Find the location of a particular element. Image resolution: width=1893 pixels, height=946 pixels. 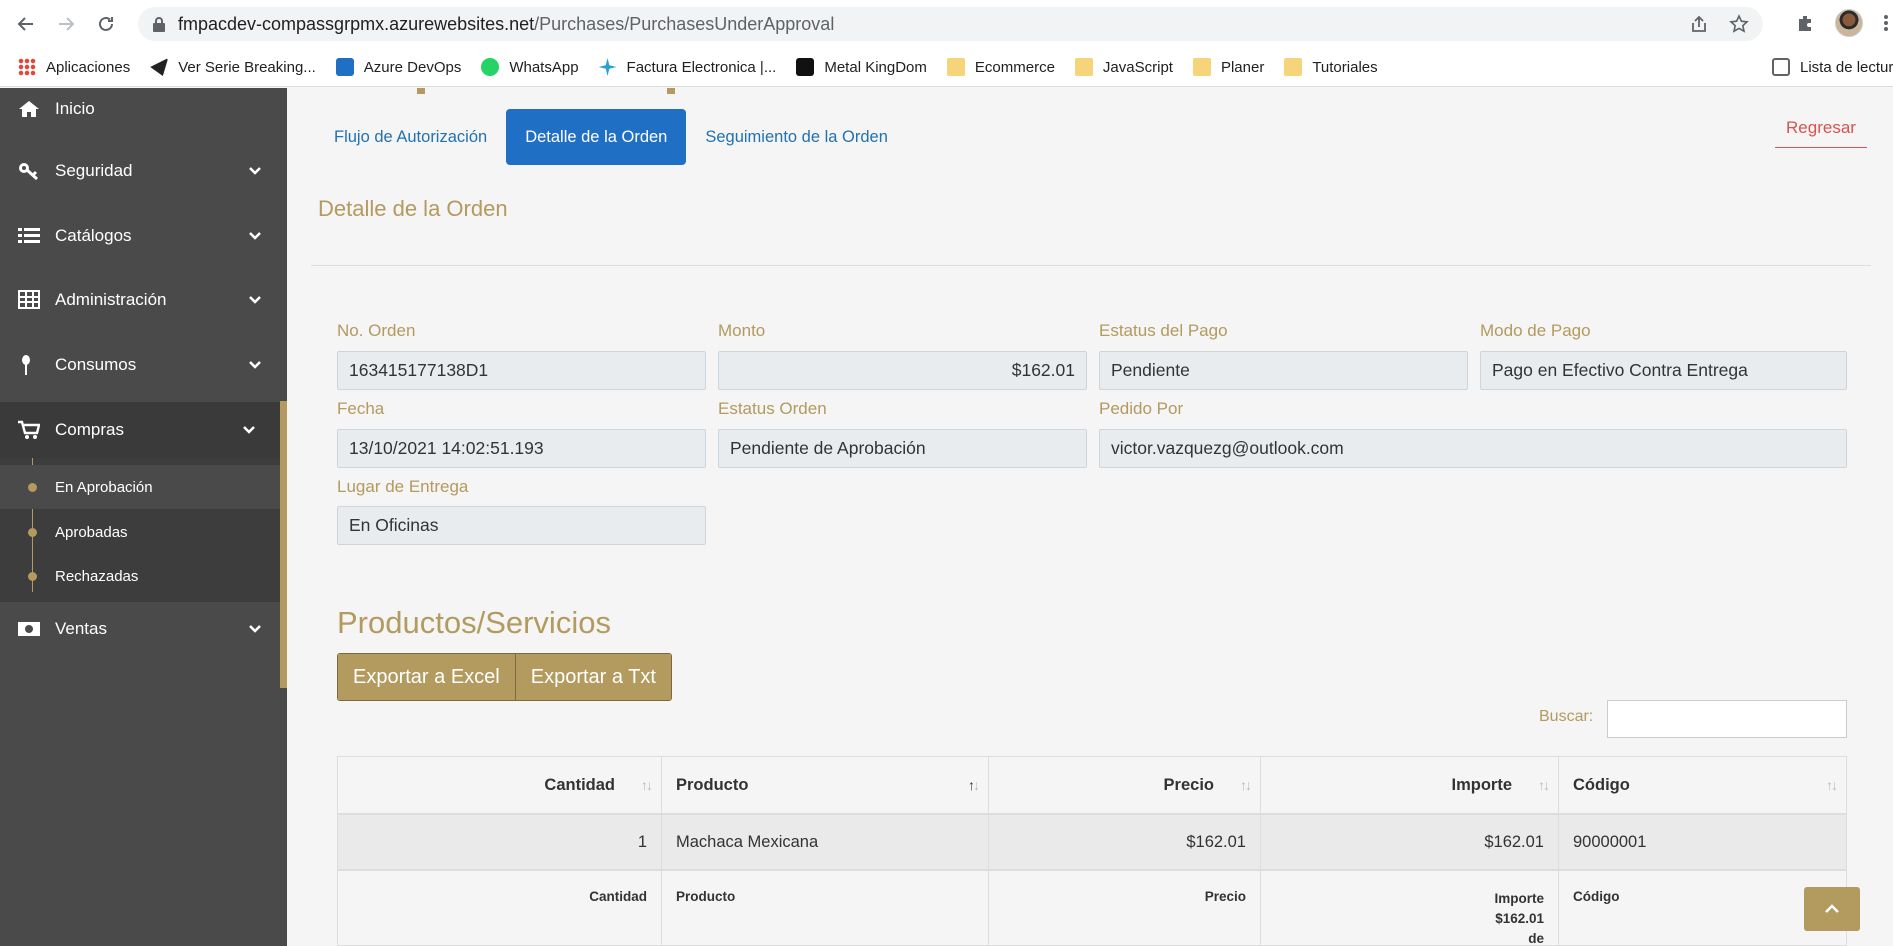

regresar-button: Regresar is located at coordinates (1821, 128).